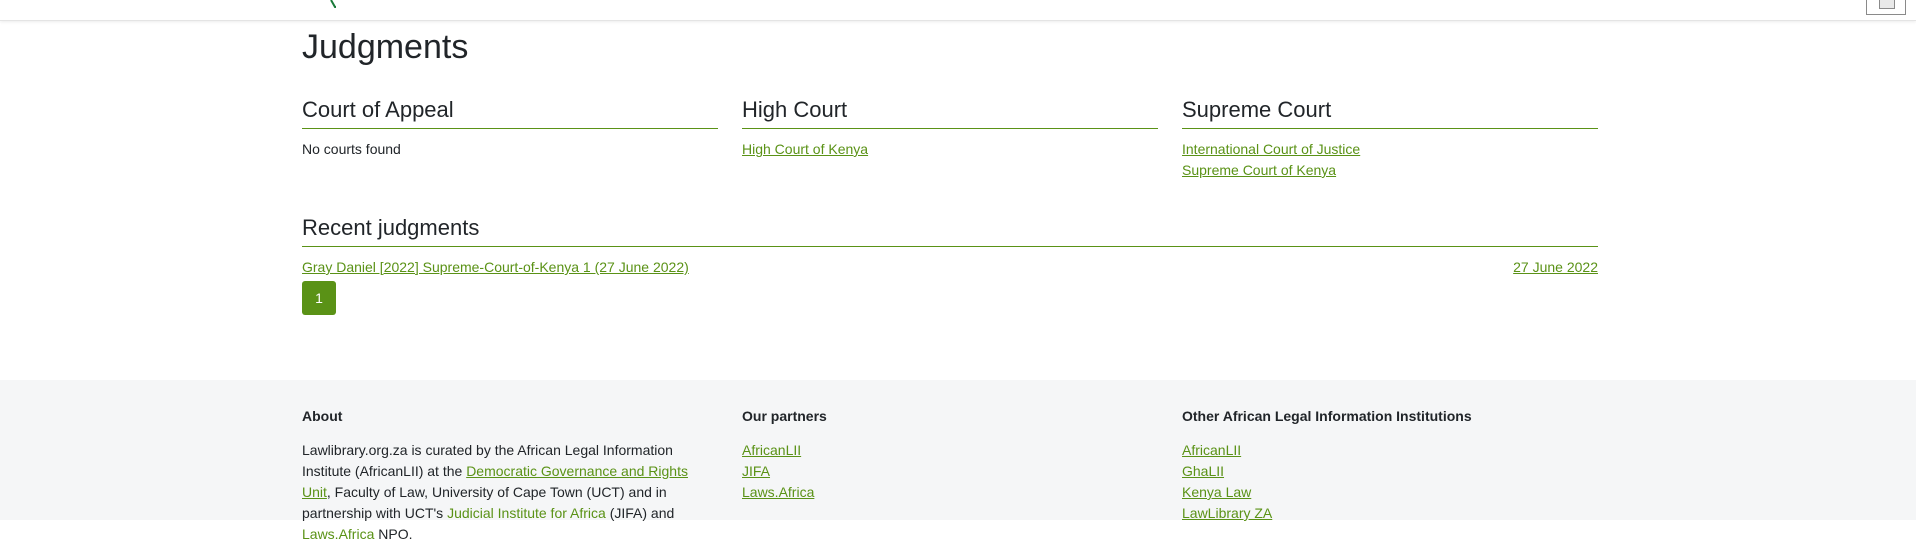  What do you see at coordinates (351, 149) in the screenshot?
I see `no-courts-text: No courts found` at bounding box center [351, 149].